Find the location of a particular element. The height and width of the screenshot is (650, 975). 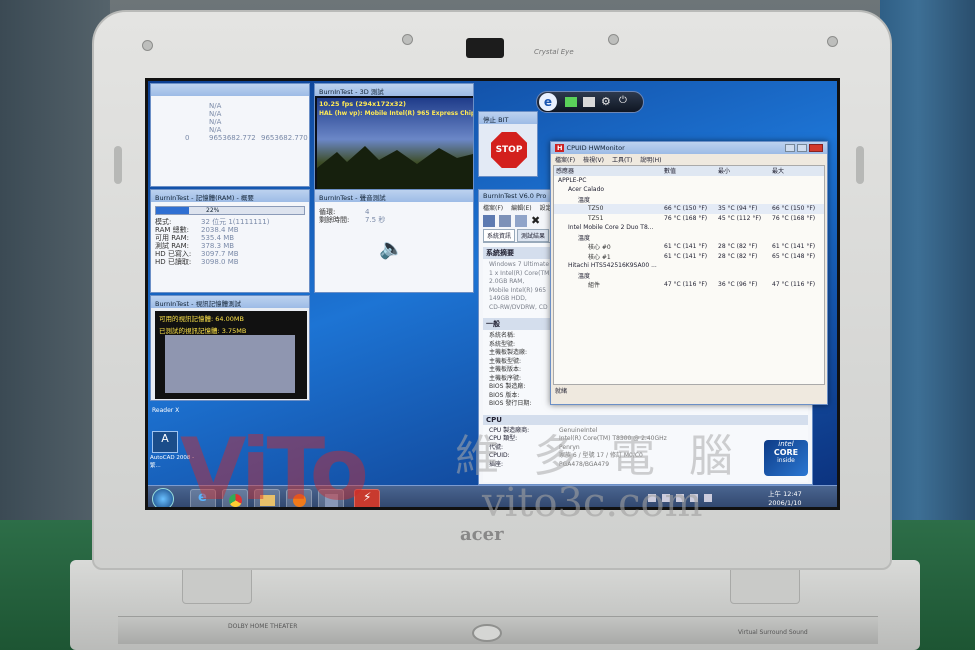

stats-row: N/A is located at coordinates (230, 114).